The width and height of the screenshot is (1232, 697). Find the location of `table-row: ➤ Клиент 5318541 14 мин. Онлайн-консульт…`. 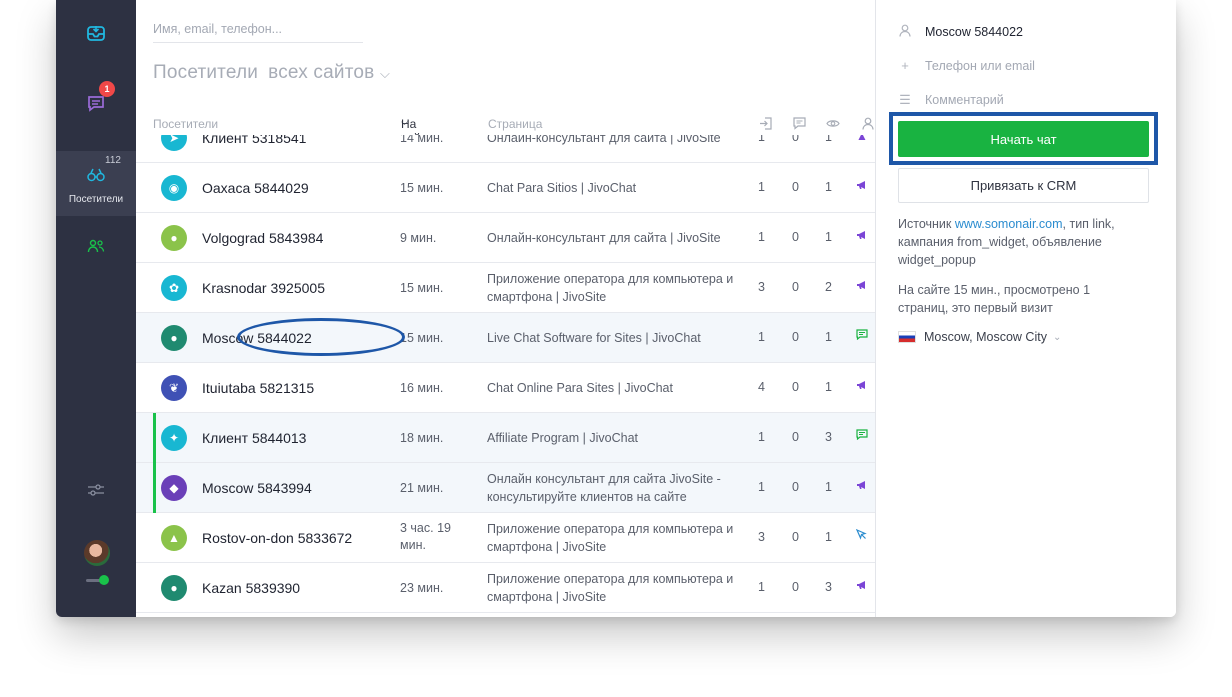

table-row: ➤ Клиент 5318541 14 мин. Онлайн-консульт… is located at coordinates (505, 149).